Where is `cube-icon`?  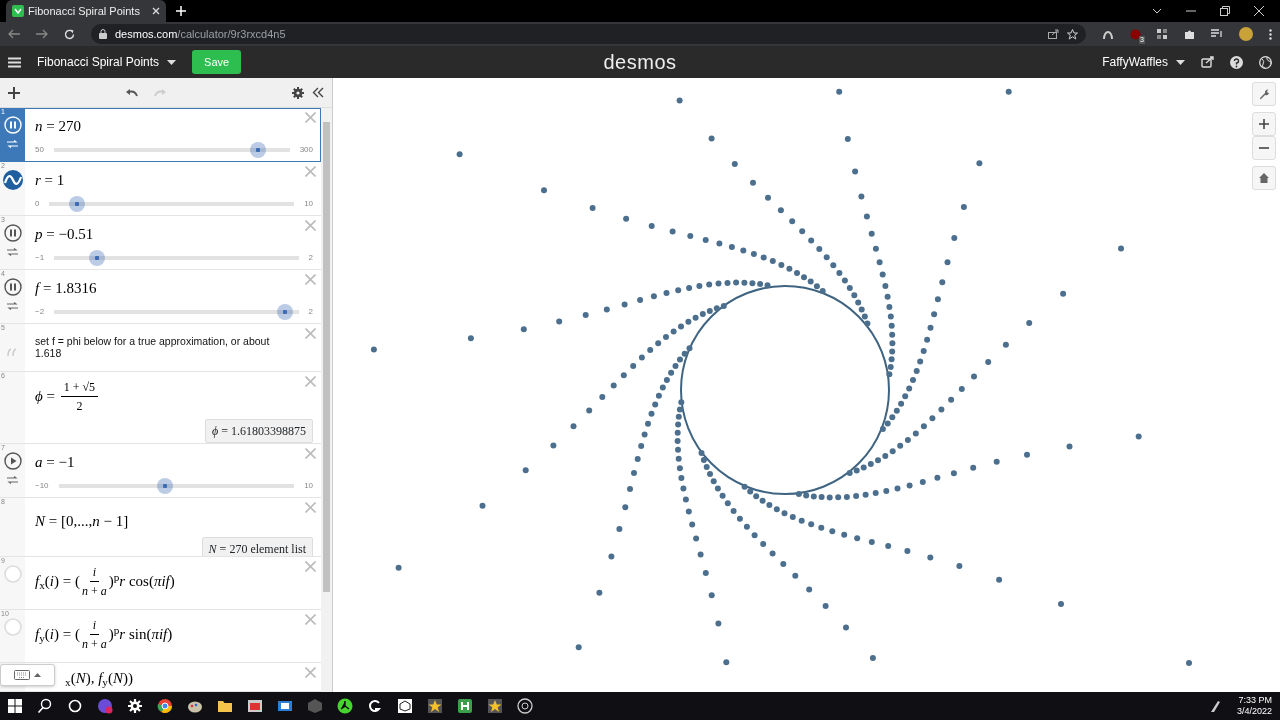 cube-icon is located at coordinates (315, 706).